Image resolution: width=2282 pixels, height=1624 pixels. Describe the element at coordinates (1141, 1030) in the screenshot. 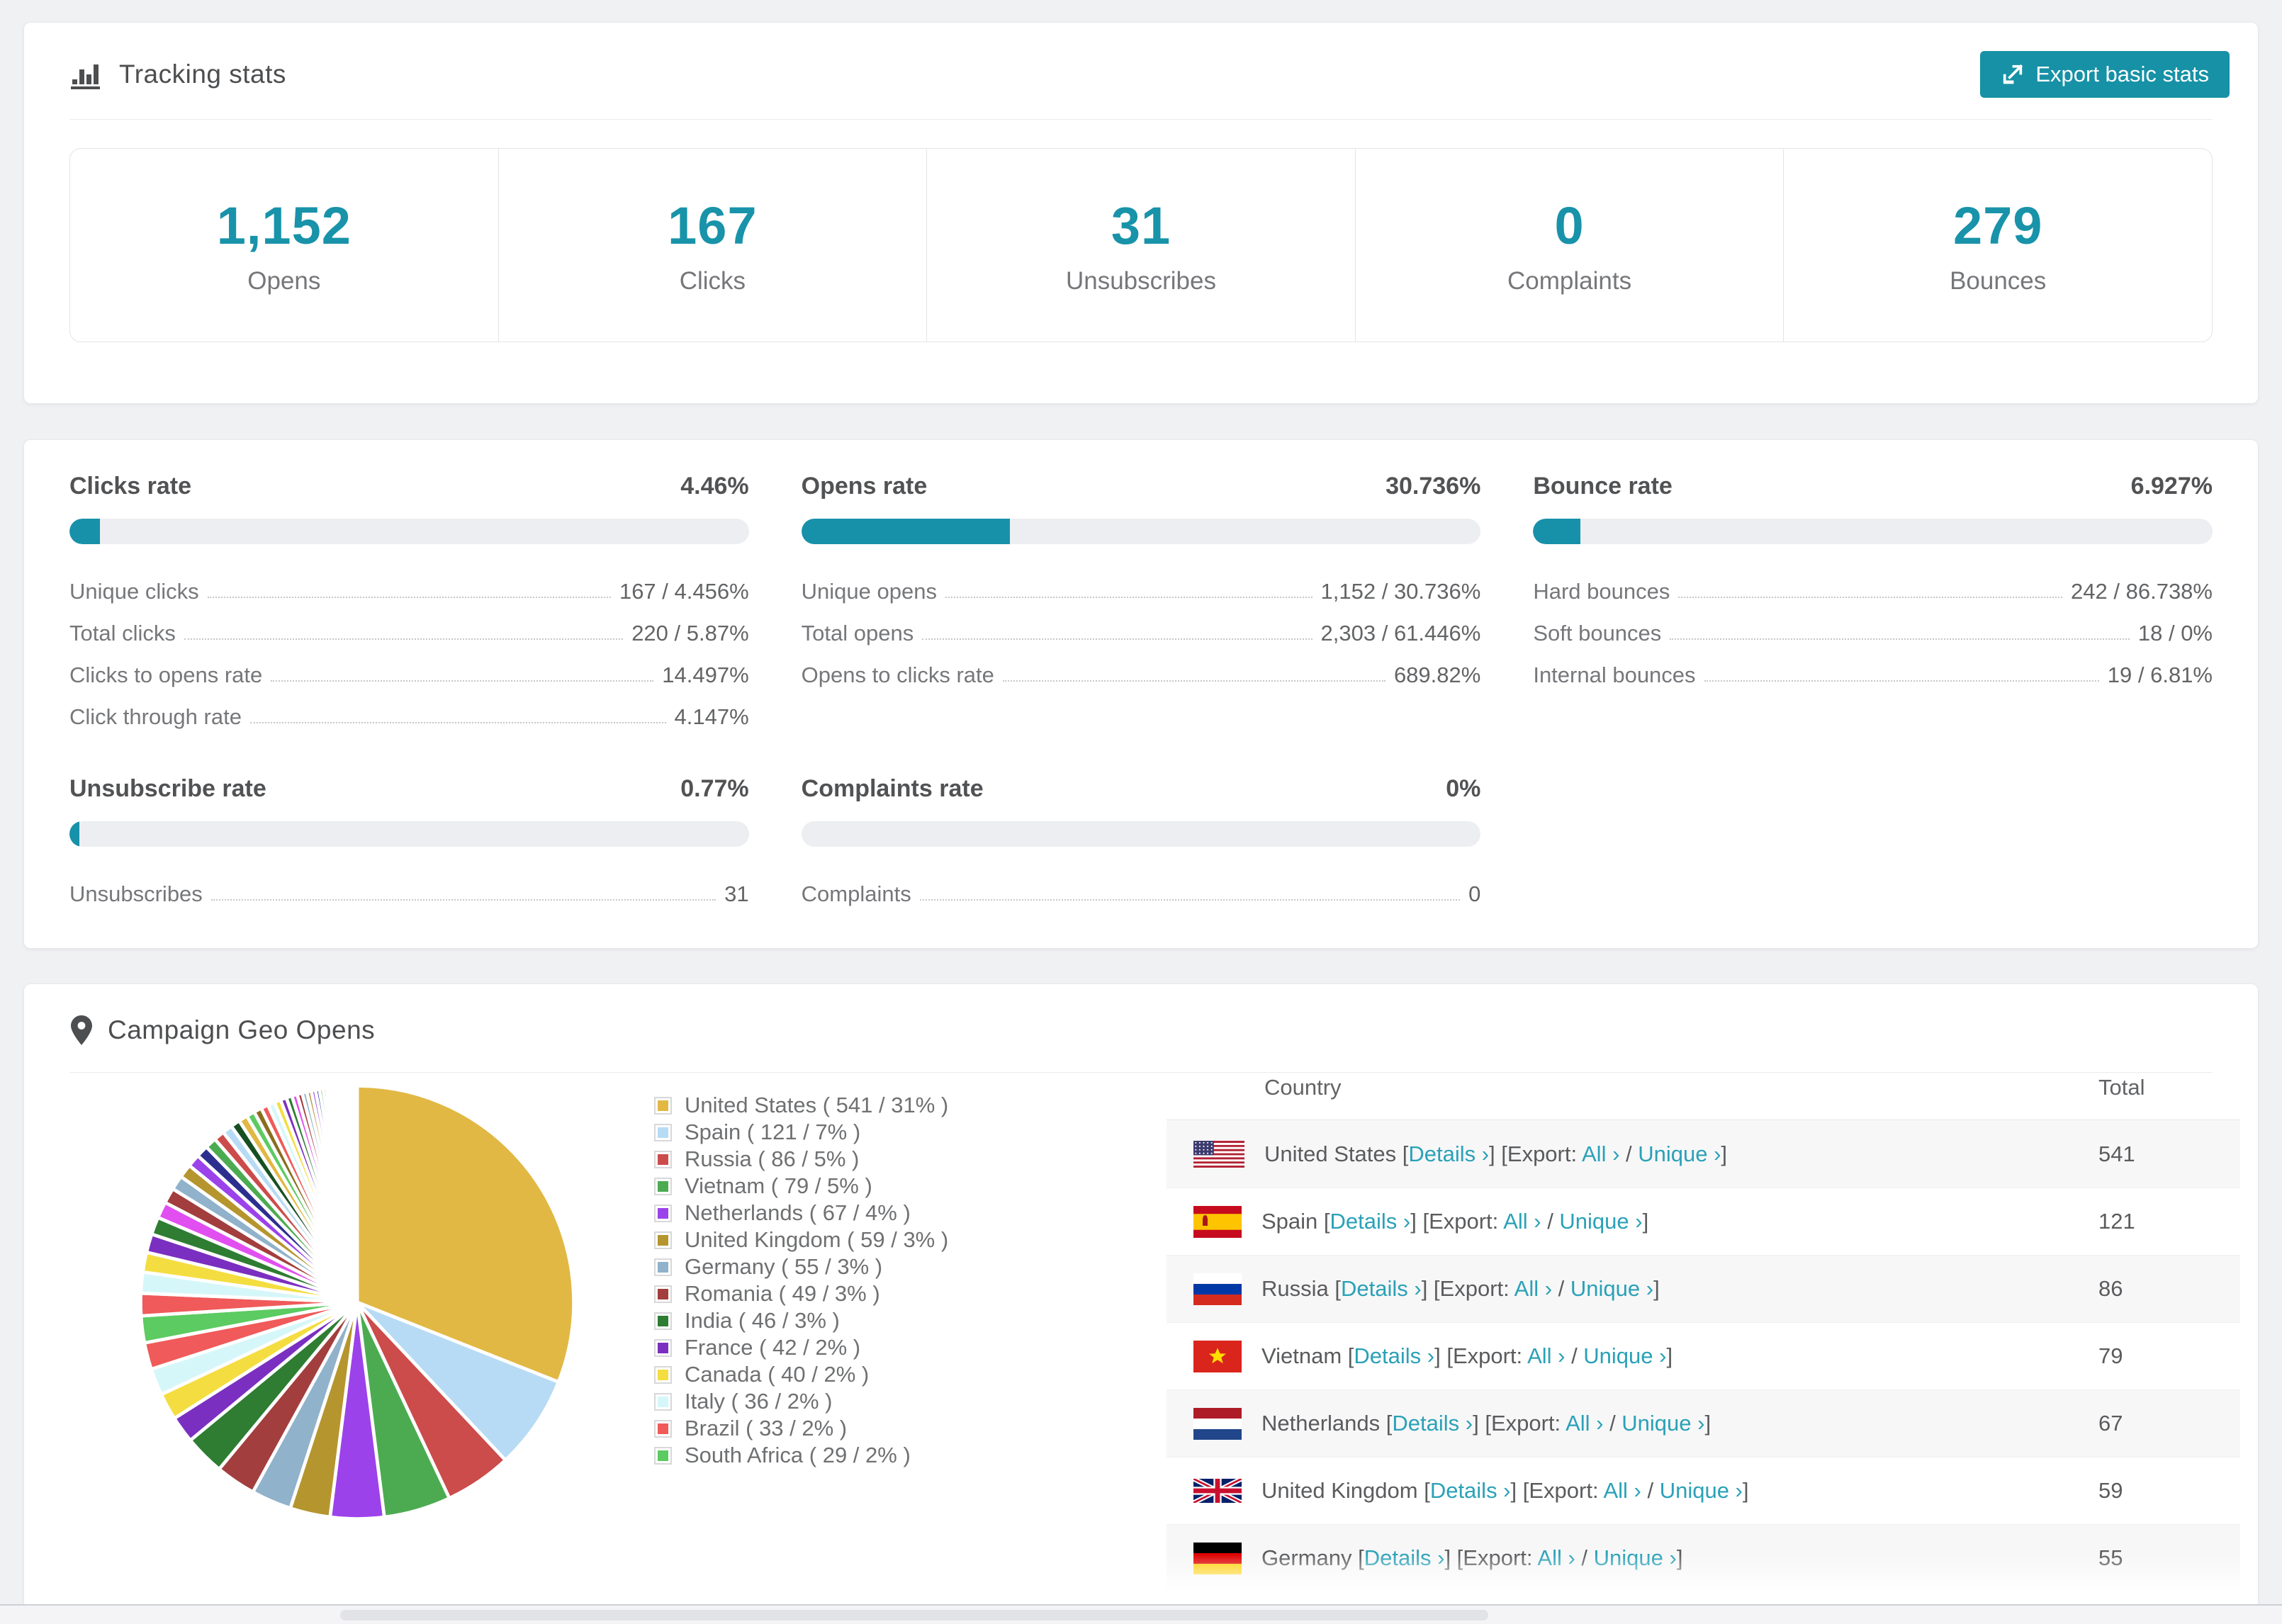

I see `geo-header: Campaign Geo Opens` at that location.